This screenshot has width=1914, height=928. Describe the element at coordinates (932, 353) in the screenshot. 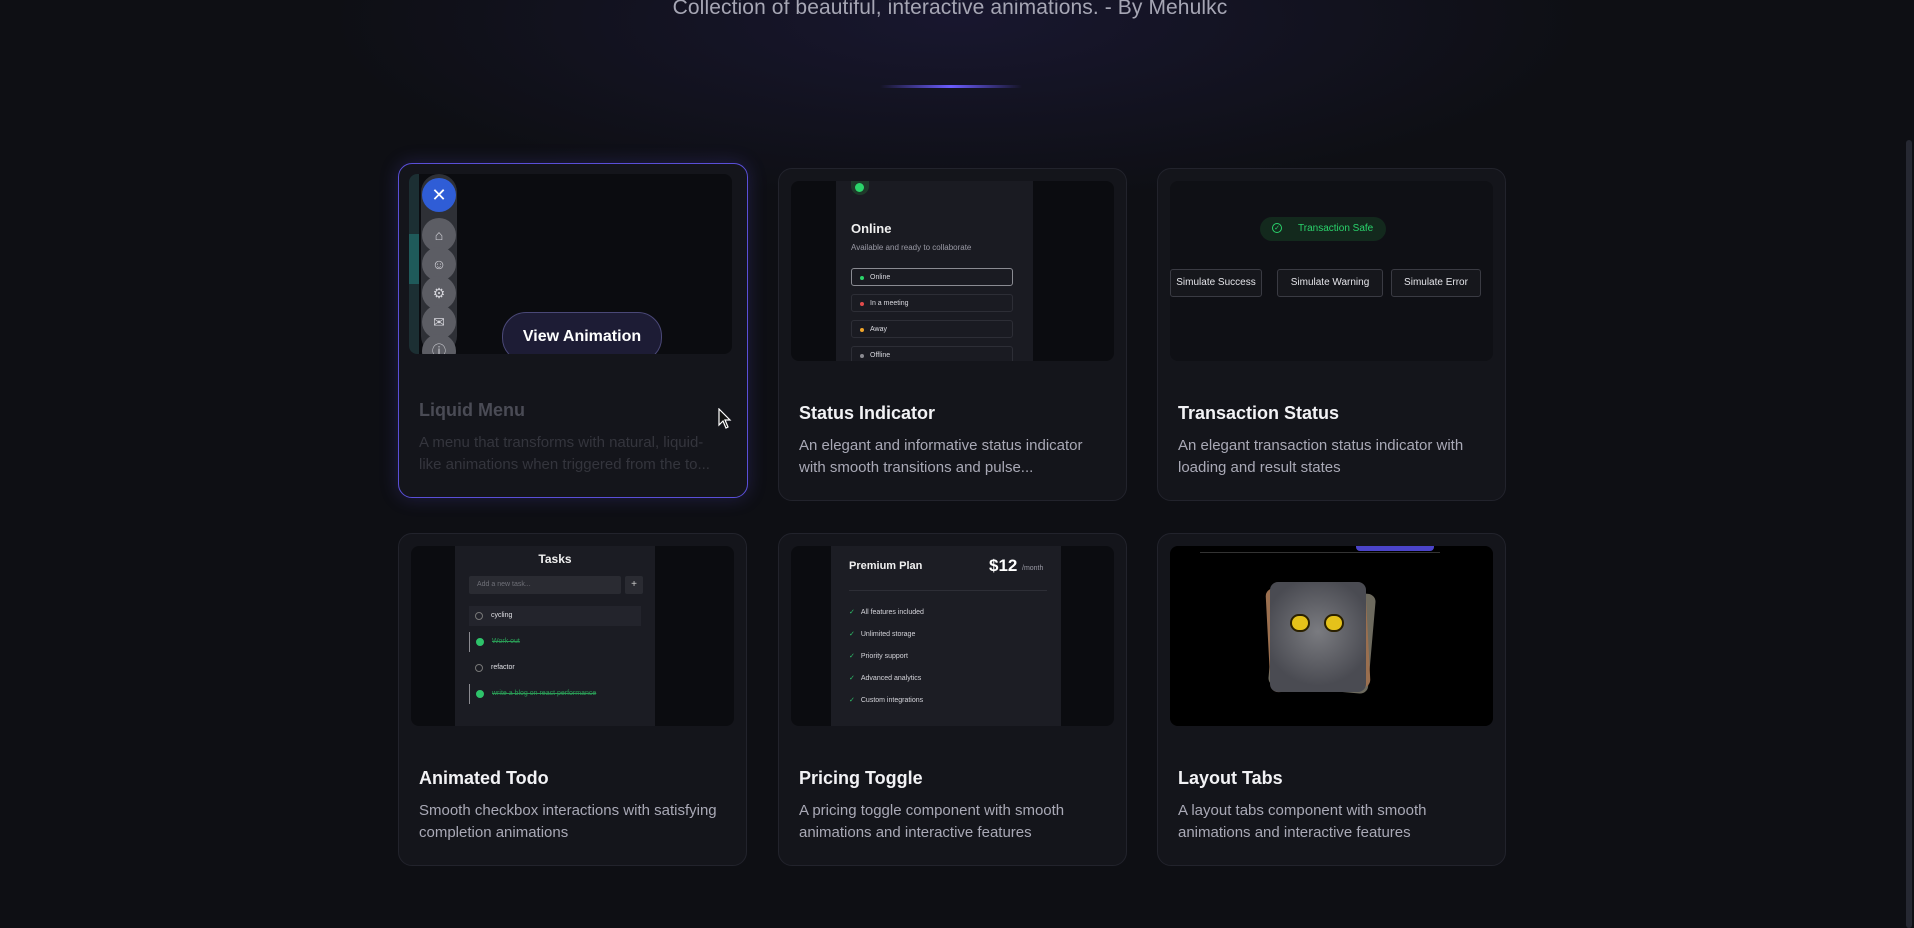

I see `status-option: Offline` at that location.